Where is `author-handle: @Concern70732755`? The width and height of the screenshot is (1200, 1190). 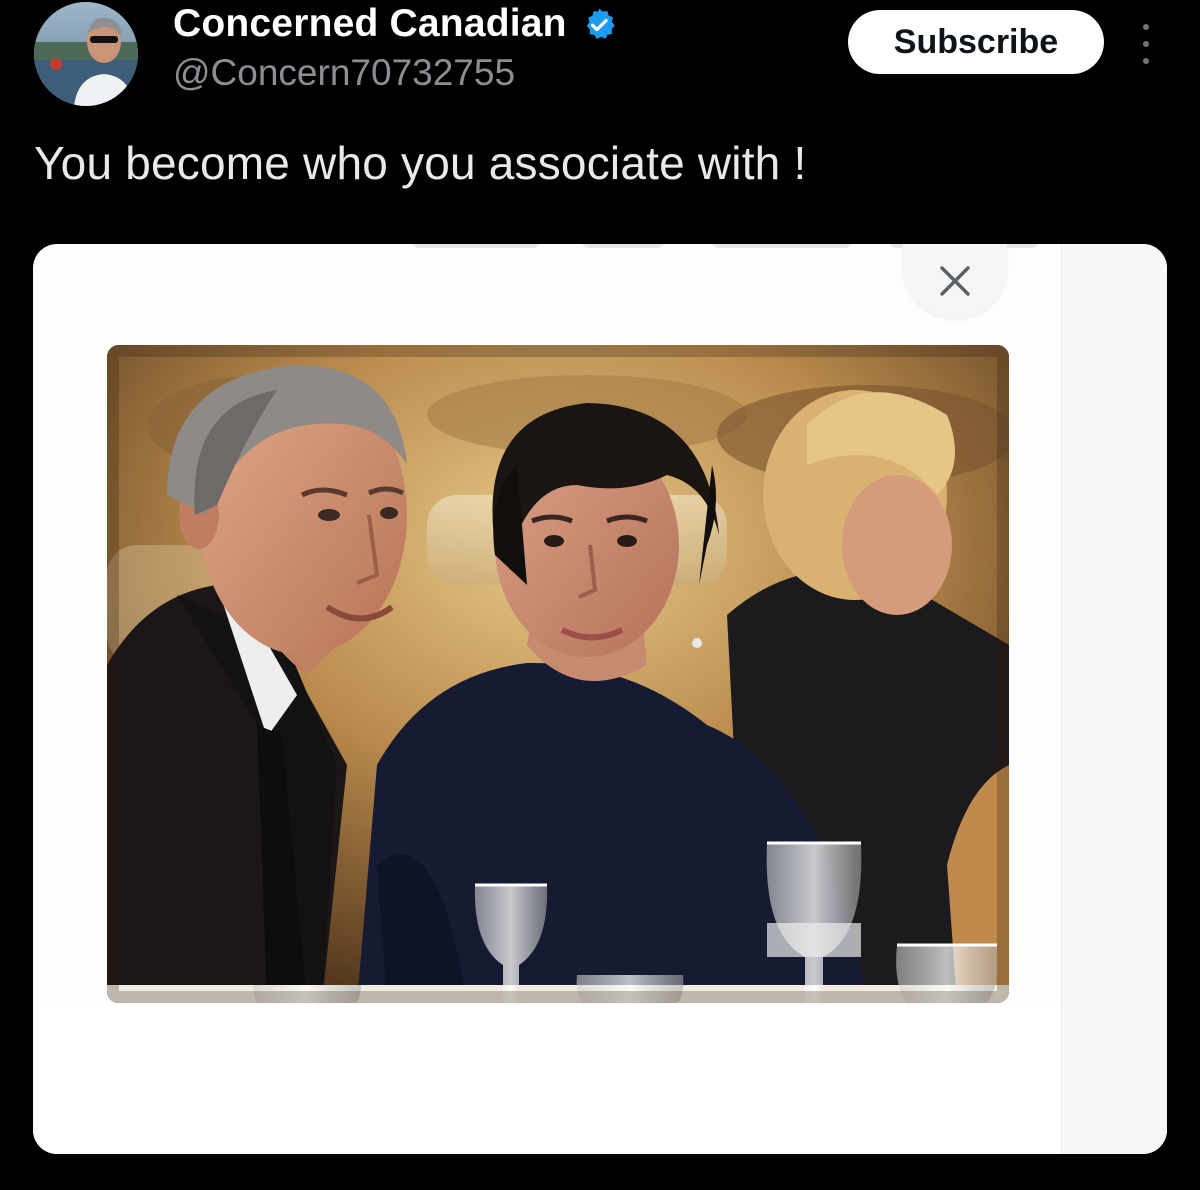 author-handle: @Concern70732755 is located at coordinates (344, 73).